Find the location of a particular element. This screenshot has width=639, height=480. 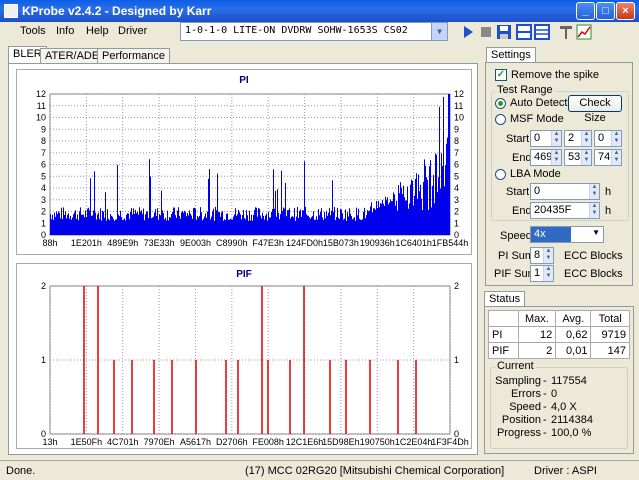

y-tick-label-right: 3 is located at coordinates (456, 200).